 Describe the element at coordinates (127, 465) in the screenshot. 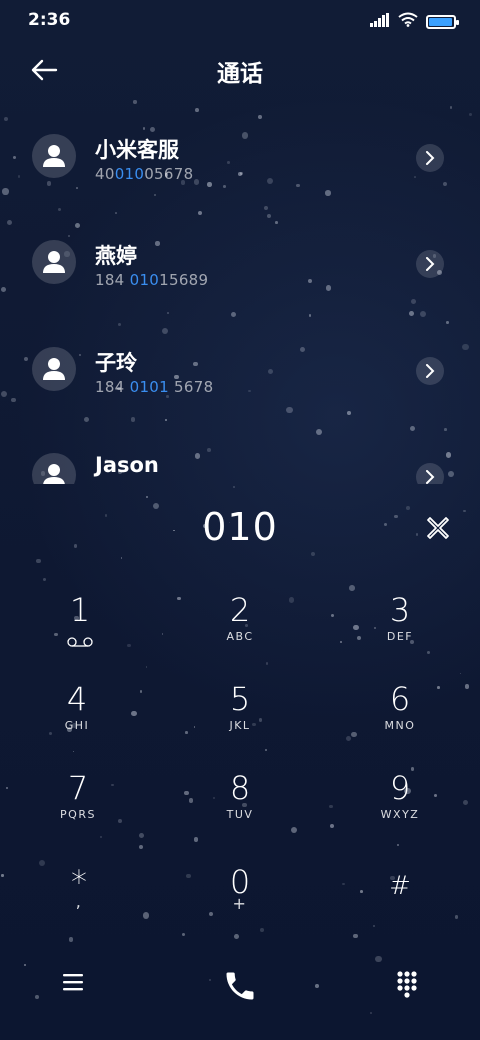

I see `contact-name: Jason` at that location.